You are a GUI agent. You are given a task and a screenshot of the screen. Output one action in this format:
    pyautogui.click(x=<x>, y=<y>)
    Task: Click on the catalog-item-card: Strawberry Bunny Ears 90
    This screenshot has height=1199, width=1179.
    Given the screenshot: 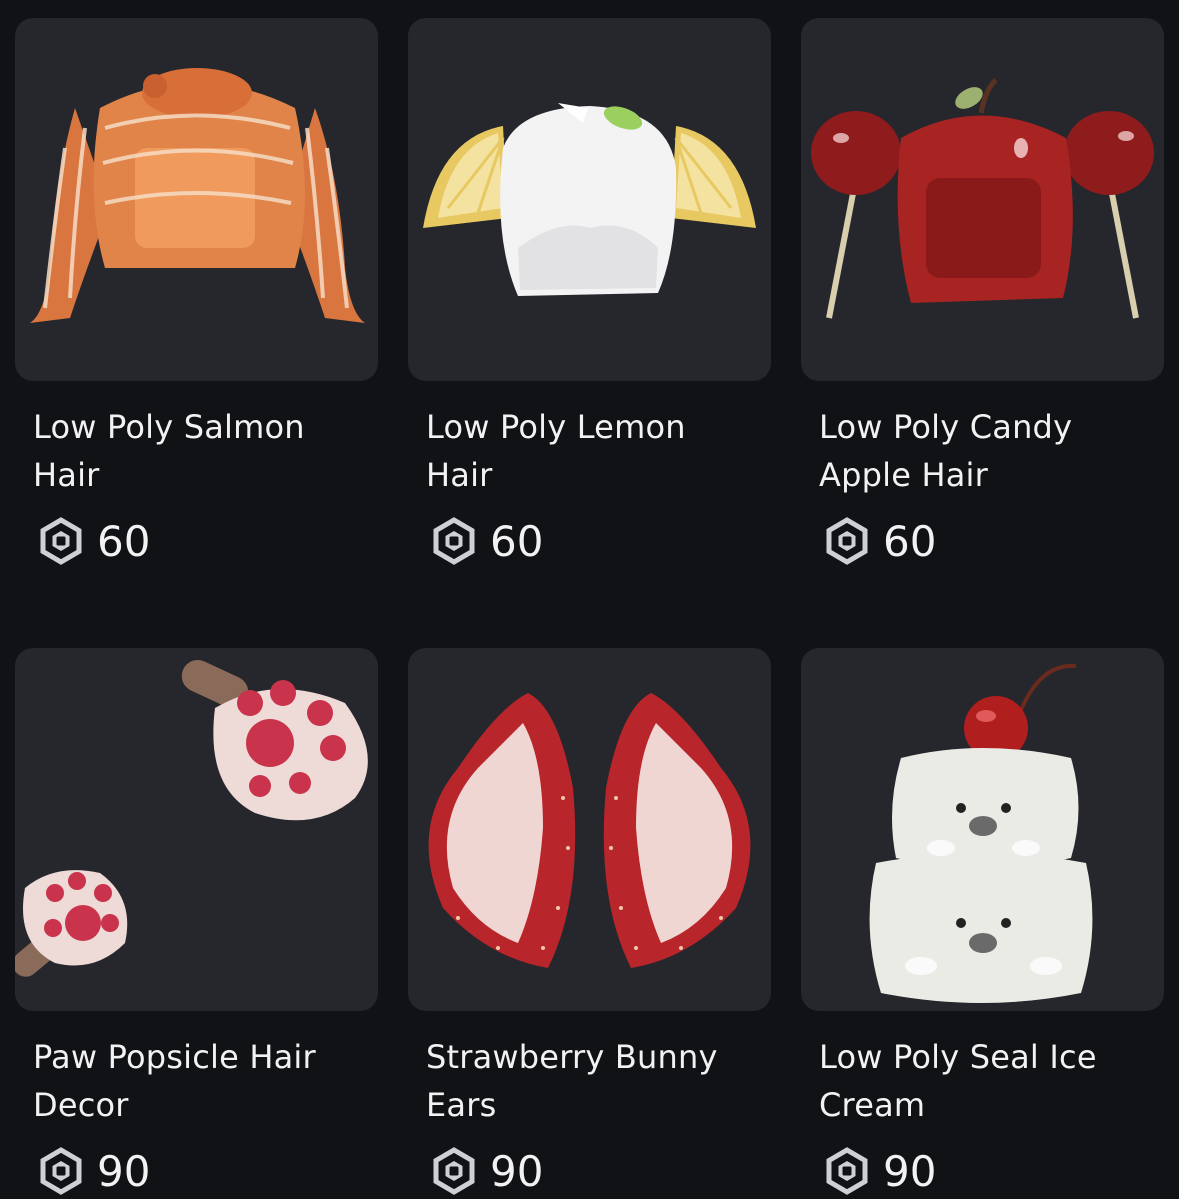 What is the action you would take?
    pyautogui.click(x=589, y=923)
    